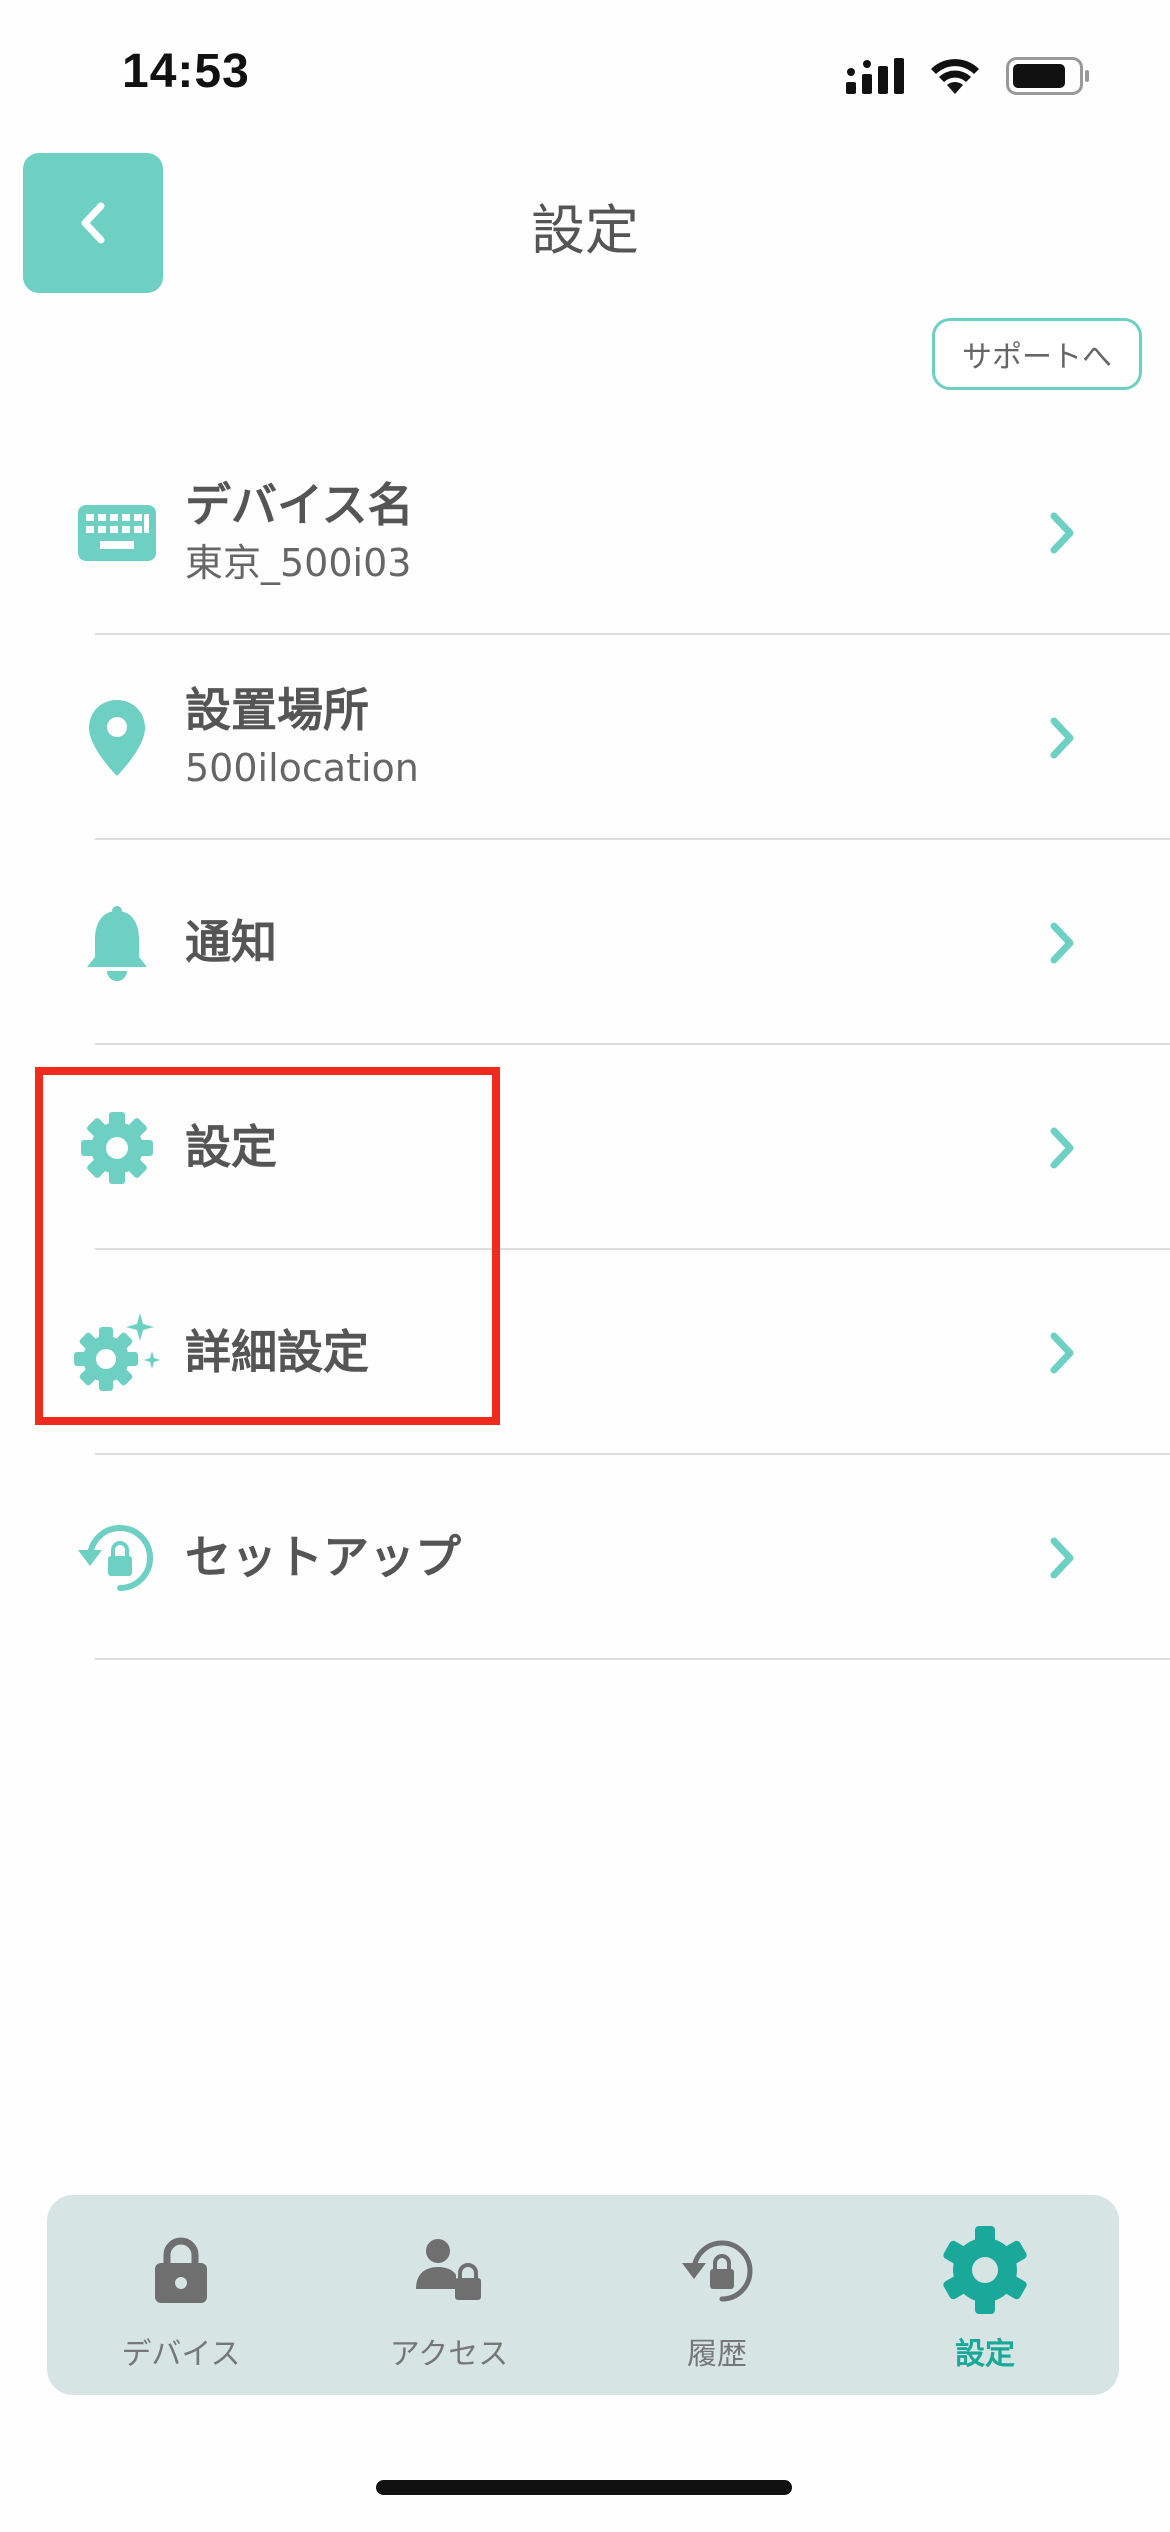 The width and height of the screenshot is (1170, 2532). Describe the element at coordinates (117, 738) in the screenshot. I see `location-pin-icon` at that location.